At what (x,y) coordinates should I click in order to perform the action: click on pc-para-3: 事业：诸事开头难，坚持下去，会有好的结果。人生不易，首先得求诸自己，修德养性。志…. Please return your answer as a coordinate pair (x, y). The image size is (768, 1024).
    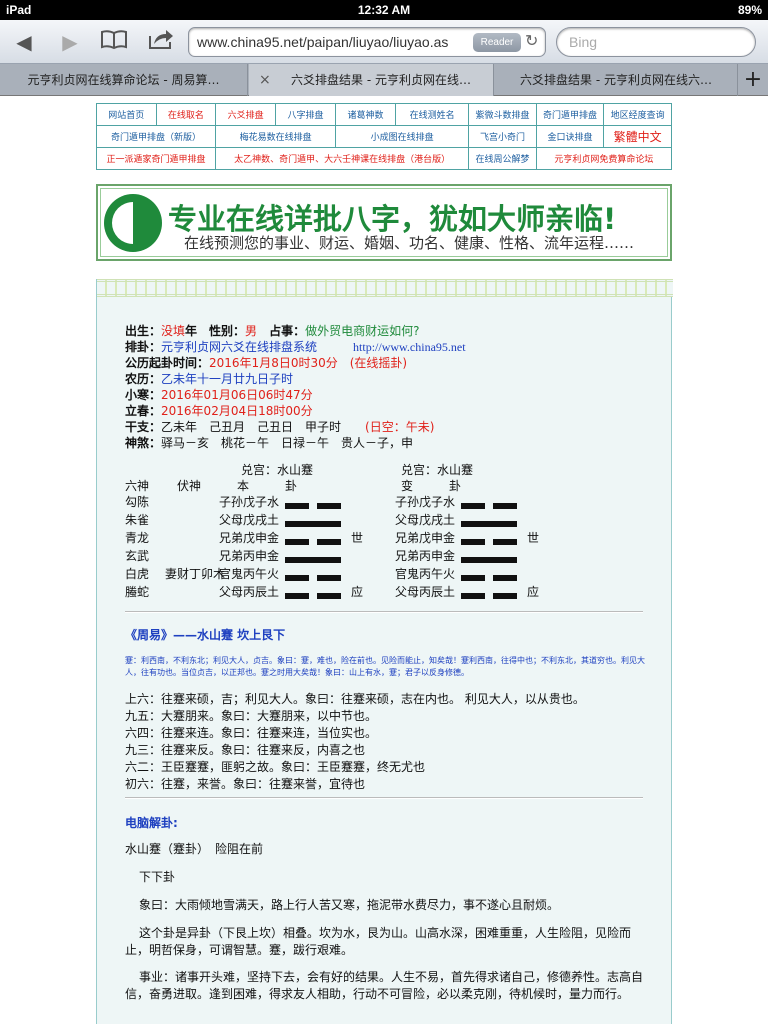
    Looking at the image, I should click on (384, 985).